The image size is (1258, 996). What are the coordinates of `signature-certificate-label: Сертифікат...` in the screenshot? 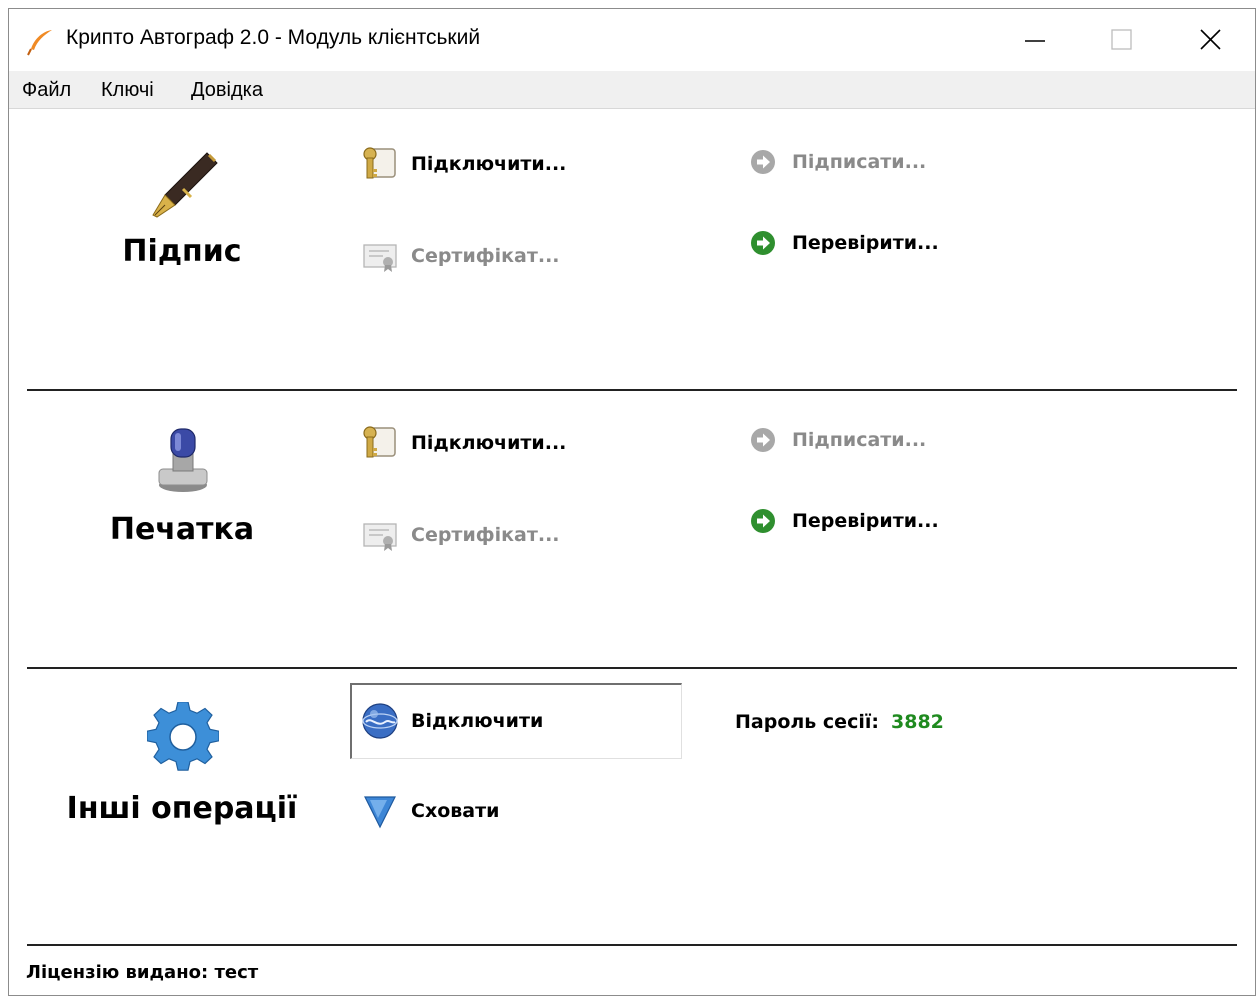 It's located at (485, 256).